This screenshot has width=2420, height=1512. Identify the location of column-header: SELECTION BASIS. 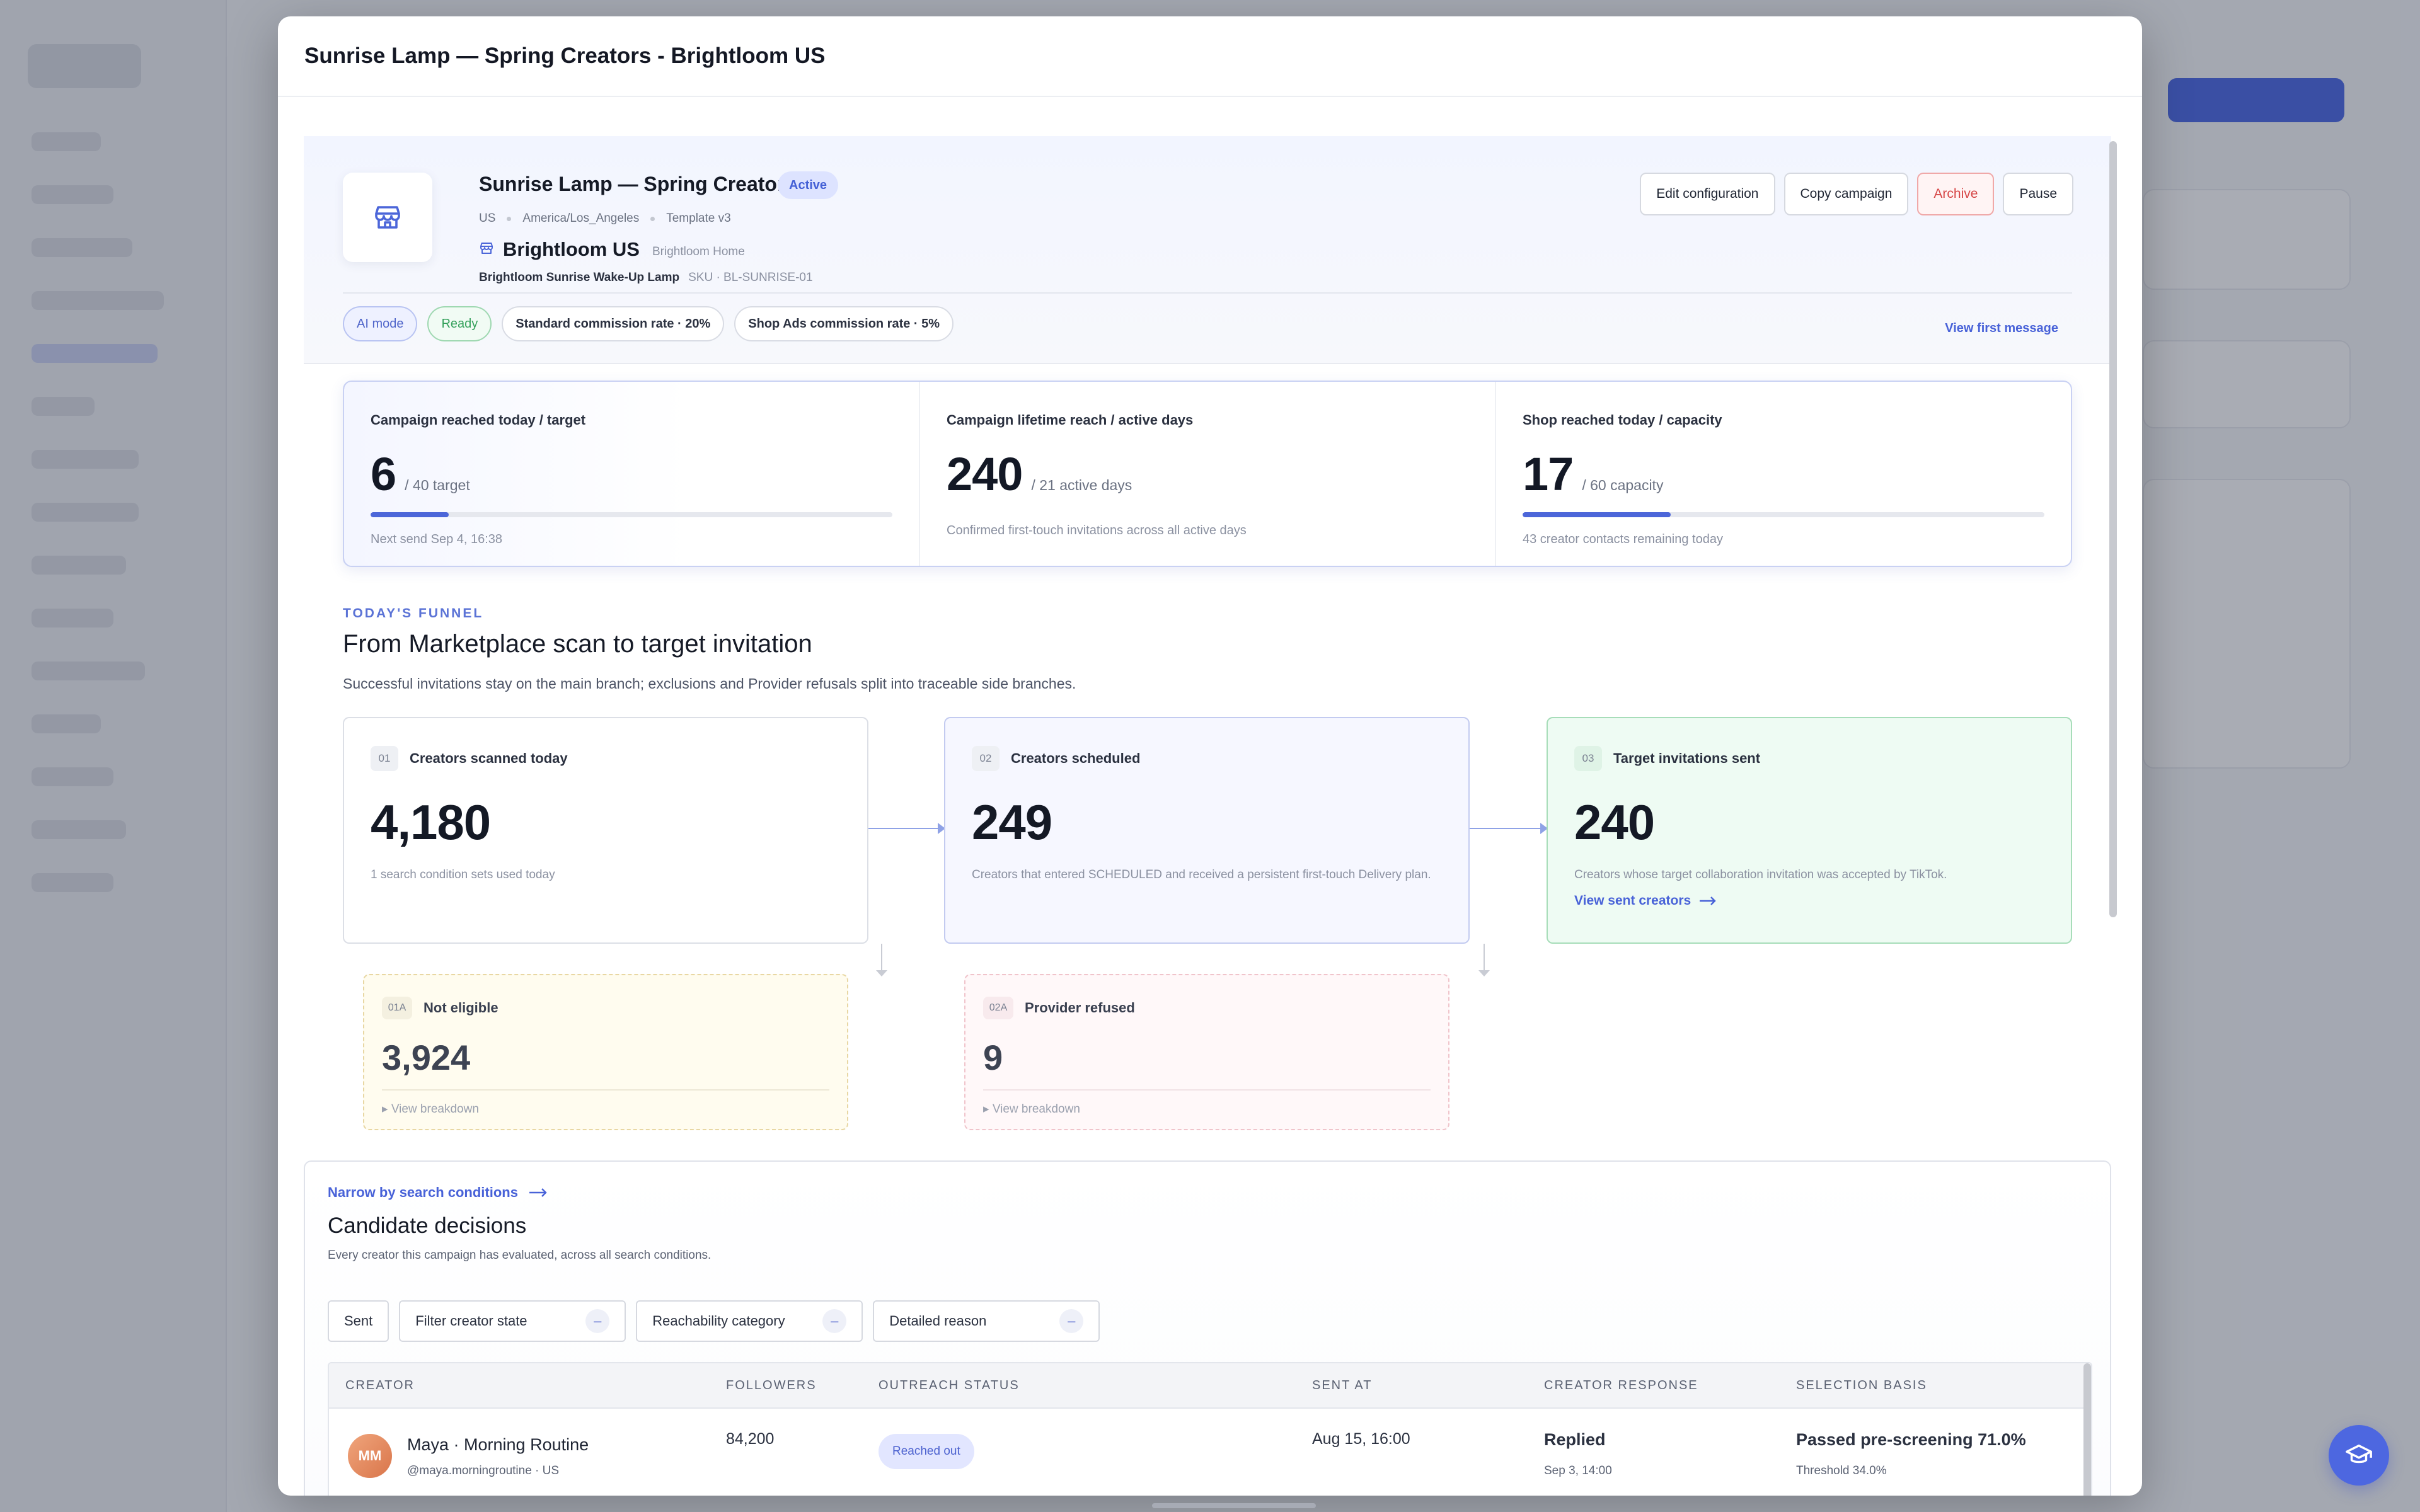
(1861, 1385).